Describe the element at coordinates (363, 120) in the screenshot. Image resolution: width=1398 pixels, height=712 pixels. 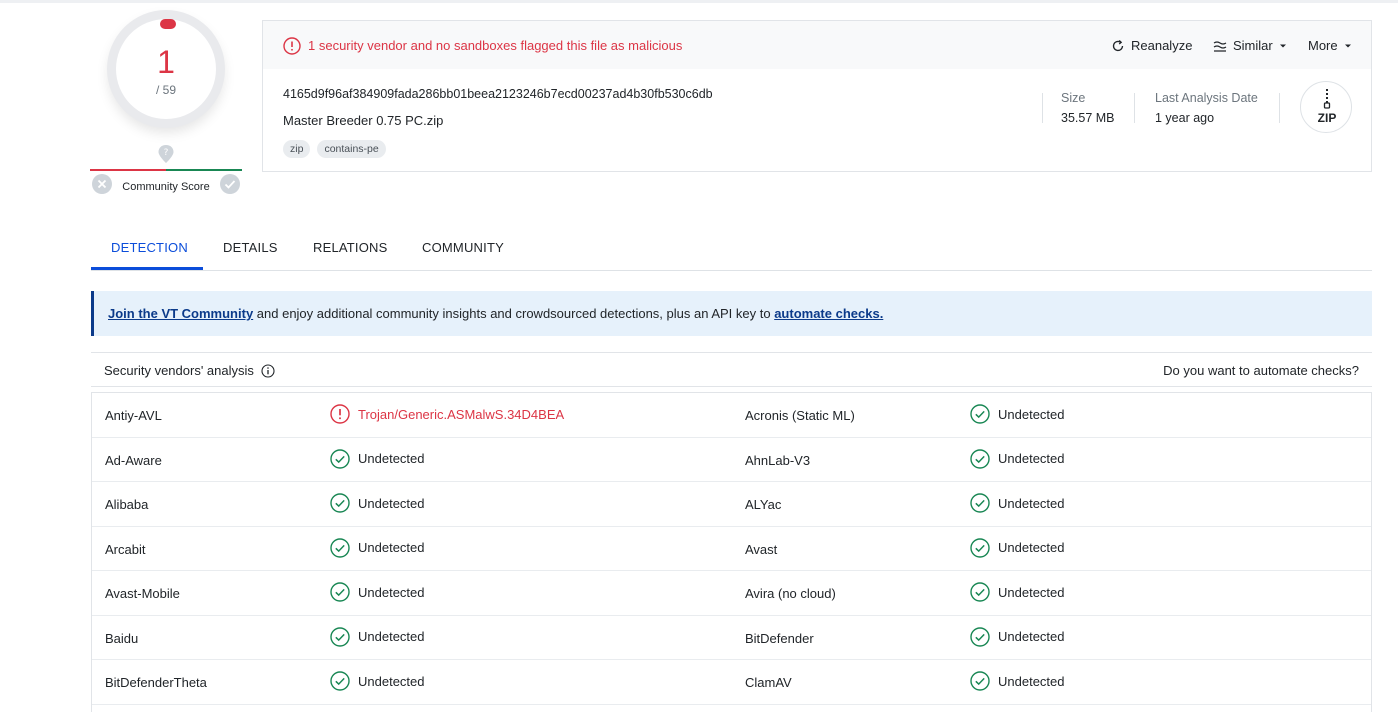
I see `file-name: Master Breeder 0.75 PC.zip` at that location.